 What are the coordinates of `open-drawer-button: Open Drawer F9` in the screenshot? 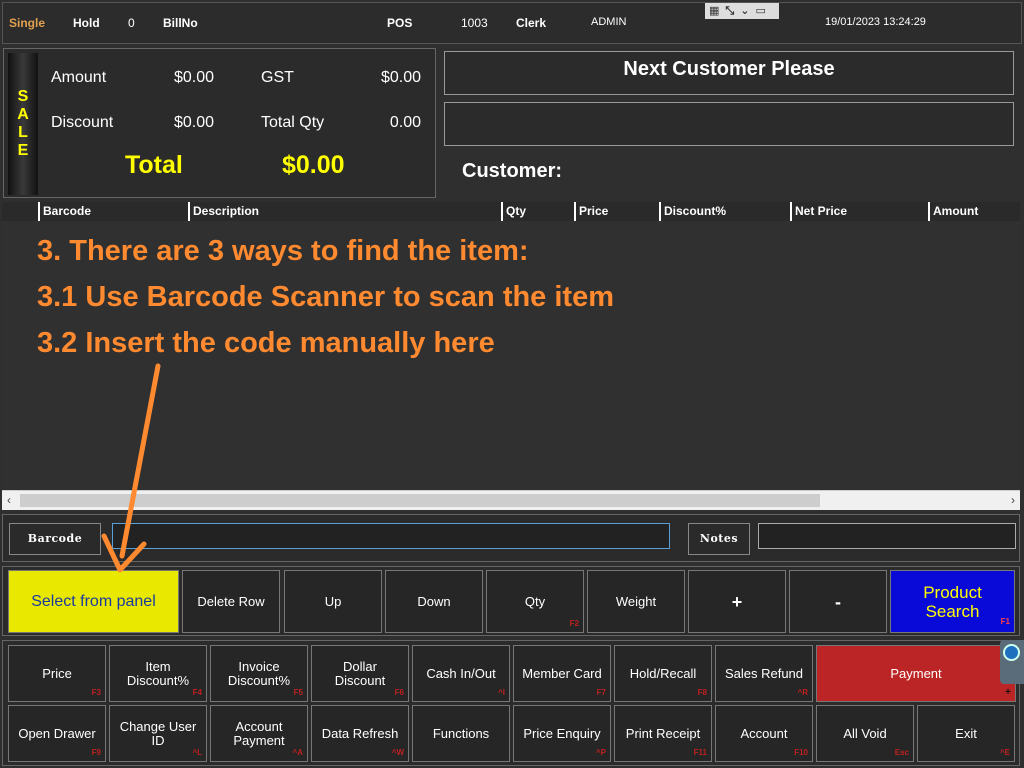 It's located at (57, 733).